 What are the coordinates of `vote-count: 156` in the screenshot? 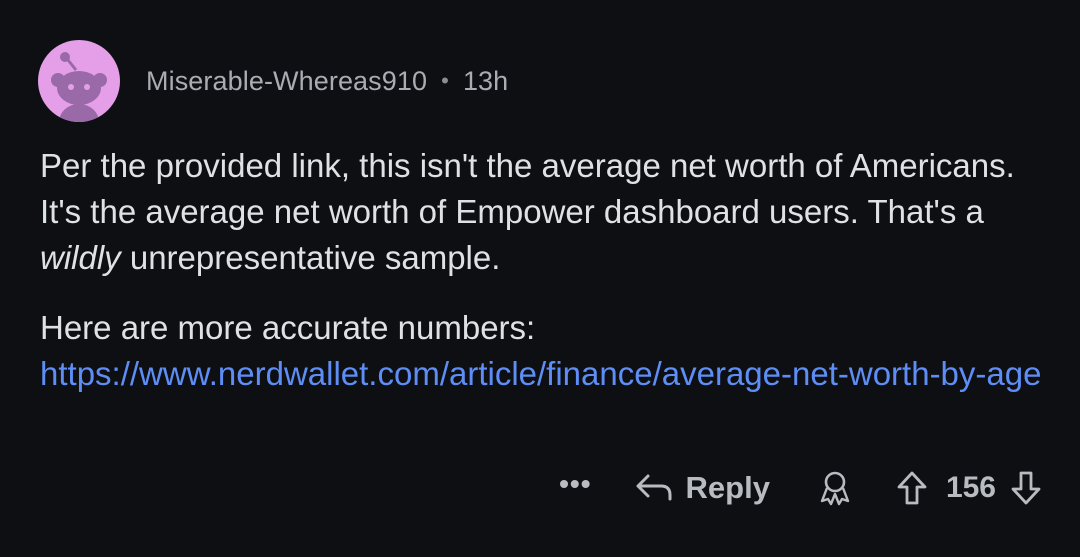 It's located at (970, 487).